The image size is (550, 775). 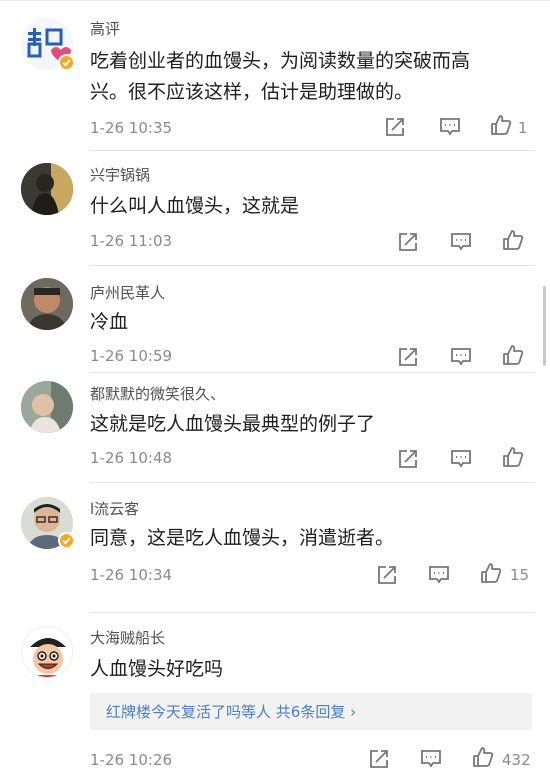 What do you see at coordinates (120, 174) in the screenshot?
I see `username: 兴宇锅锅` at bounding box center [120, 174].